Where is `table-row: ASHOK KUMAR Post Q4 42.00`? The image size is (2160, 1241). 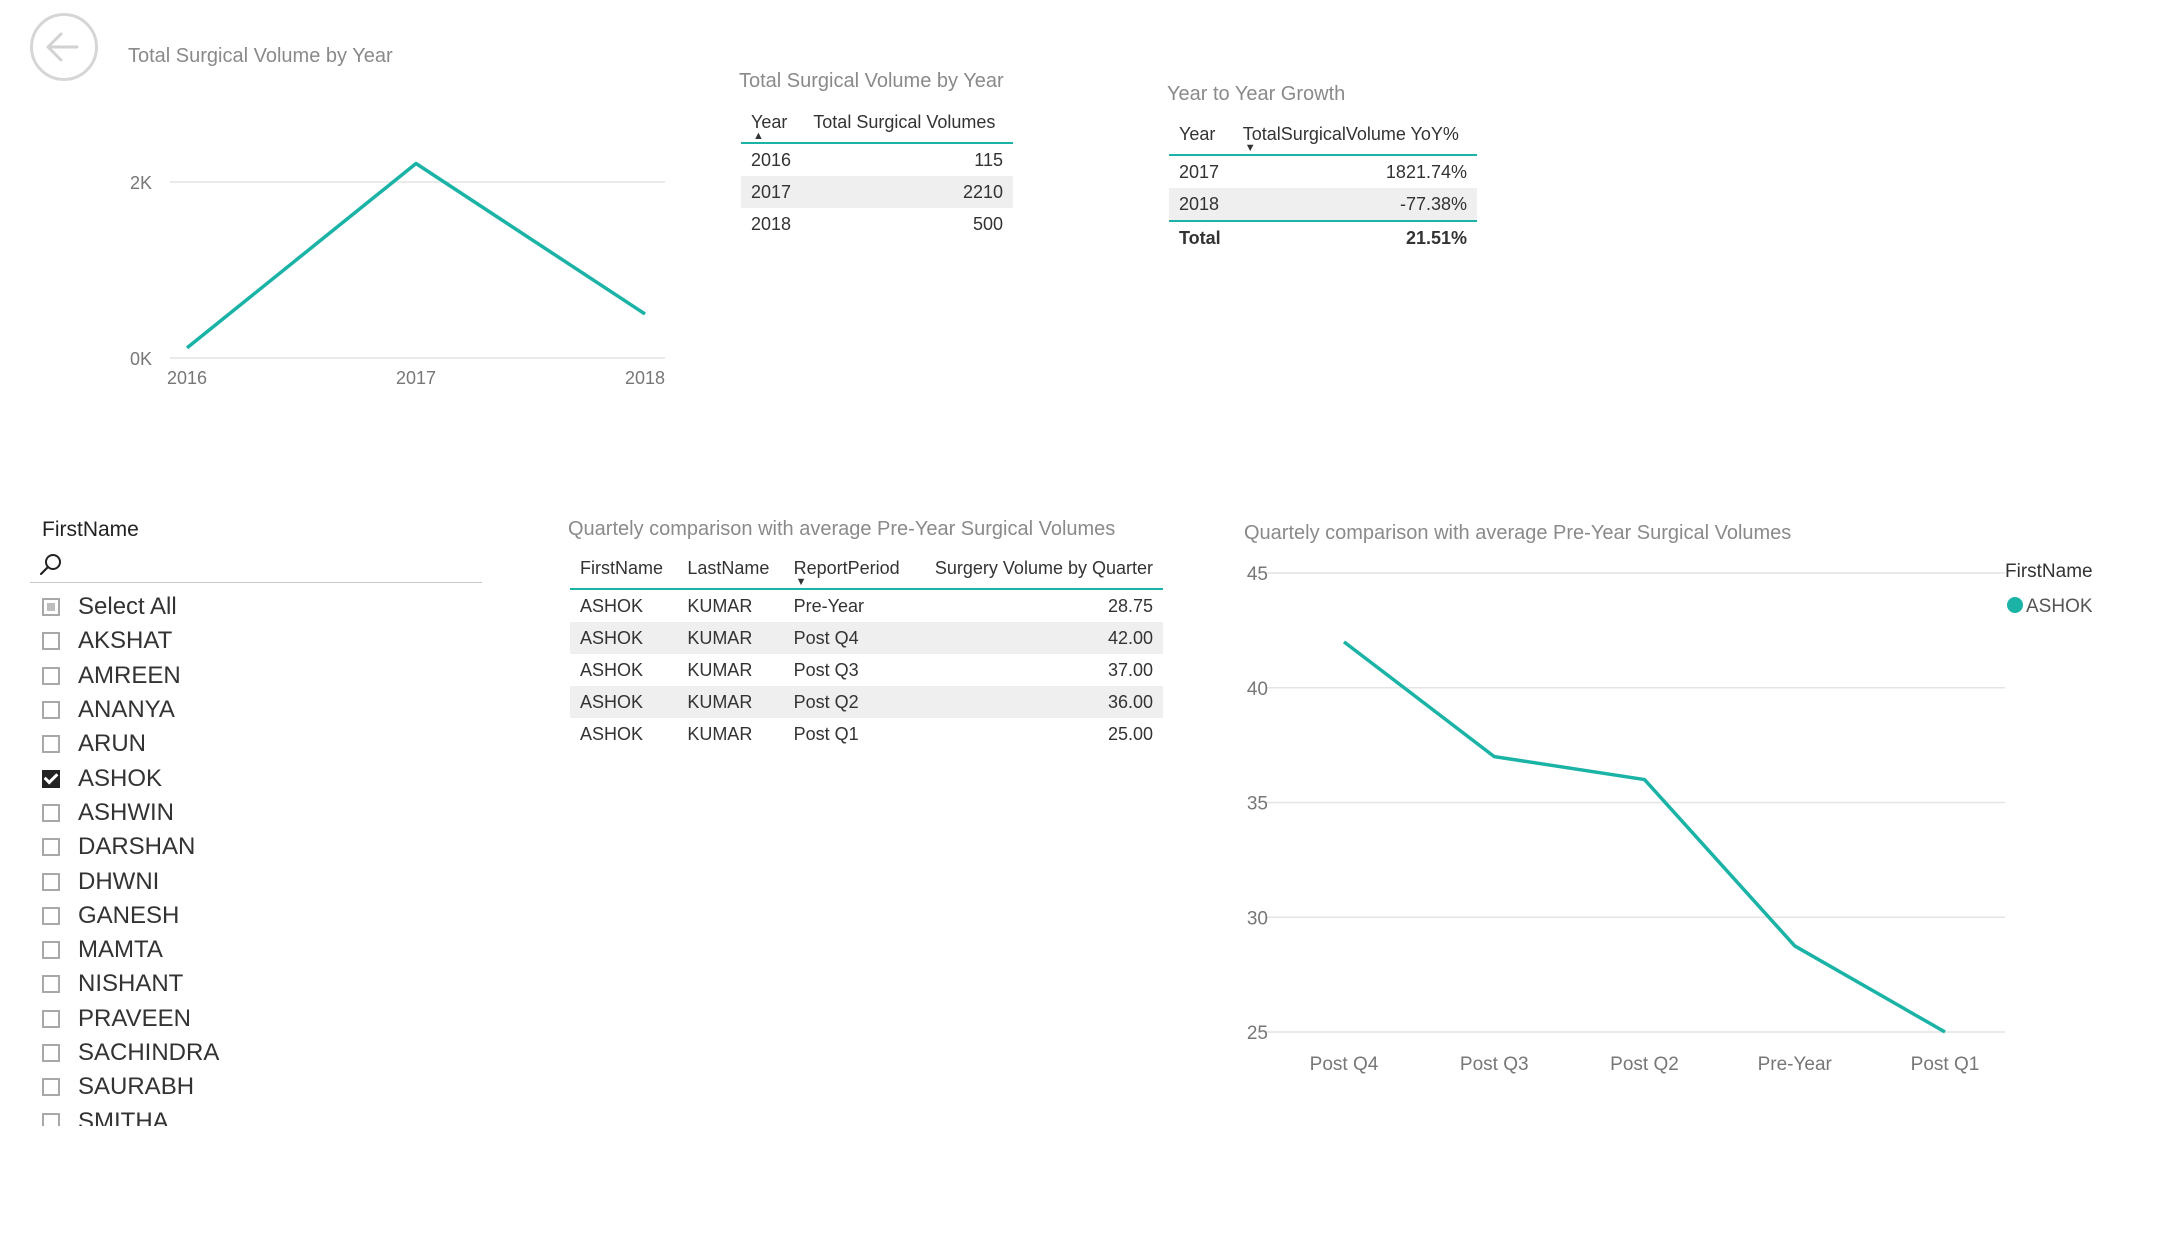
table-row: ASHOK KUMAR Post Q4 42.00 is located at coordinates (866, 638).